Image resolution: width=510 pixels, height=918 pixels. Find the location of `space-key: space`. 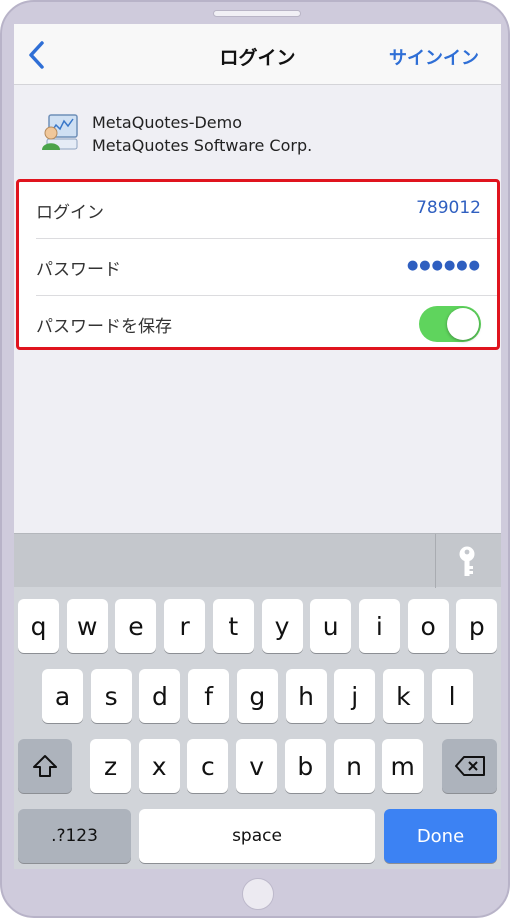

space-key: space is located at coordinates (257, 836).